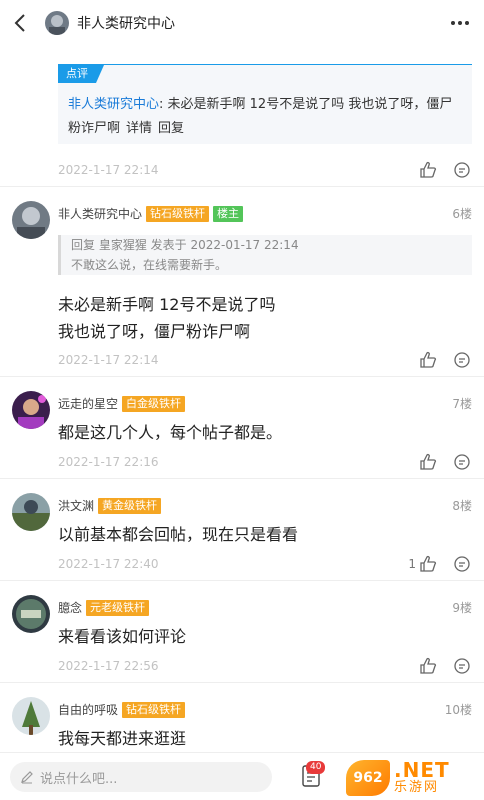  I want to click on table-row: 自由的呼吸 钻石级铁杆 10楼 我每天都进来逛逛, so click(242, 717).